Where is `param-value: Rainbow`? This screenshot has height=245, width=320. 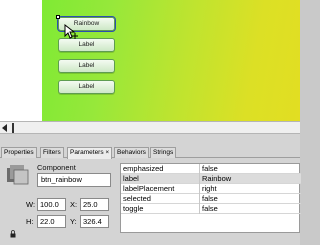 param-value: Rainbow is located at coordinates (216, 178).